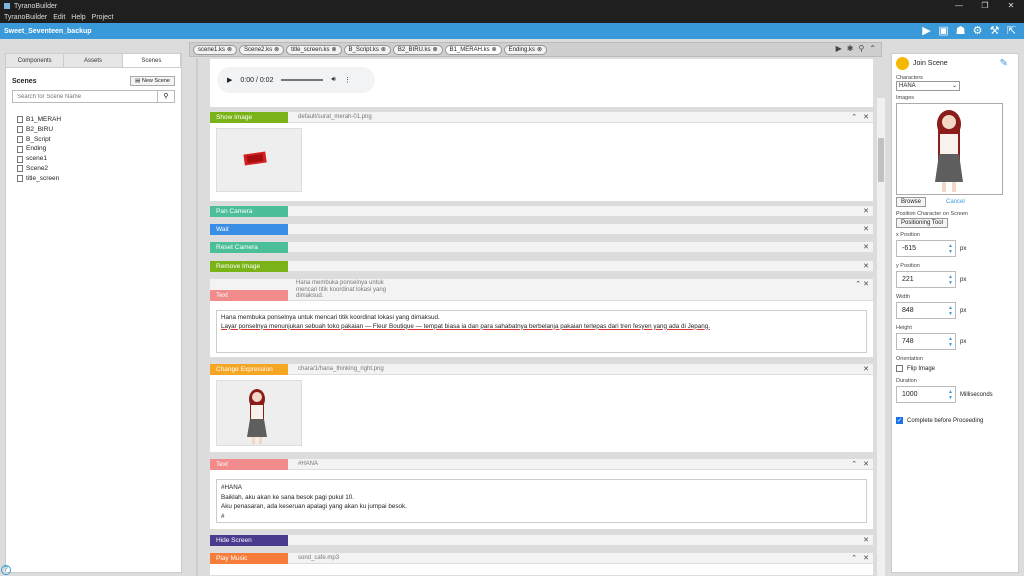 The image size is (1024, 576). I want to click on width-input: 848 ▲ ▼, so click(926, 310).